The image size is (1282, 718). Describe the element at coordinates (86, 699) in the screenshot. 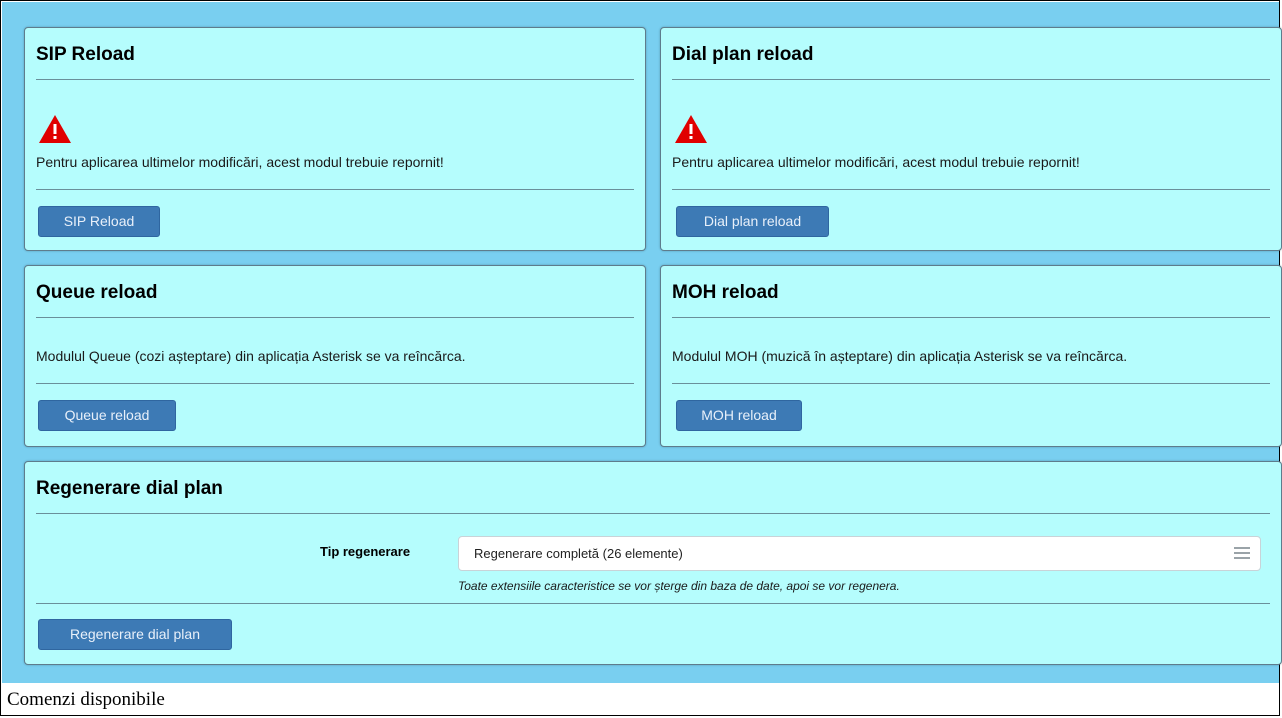

I see `figure-caption: Comenzi disponibile` at that location.